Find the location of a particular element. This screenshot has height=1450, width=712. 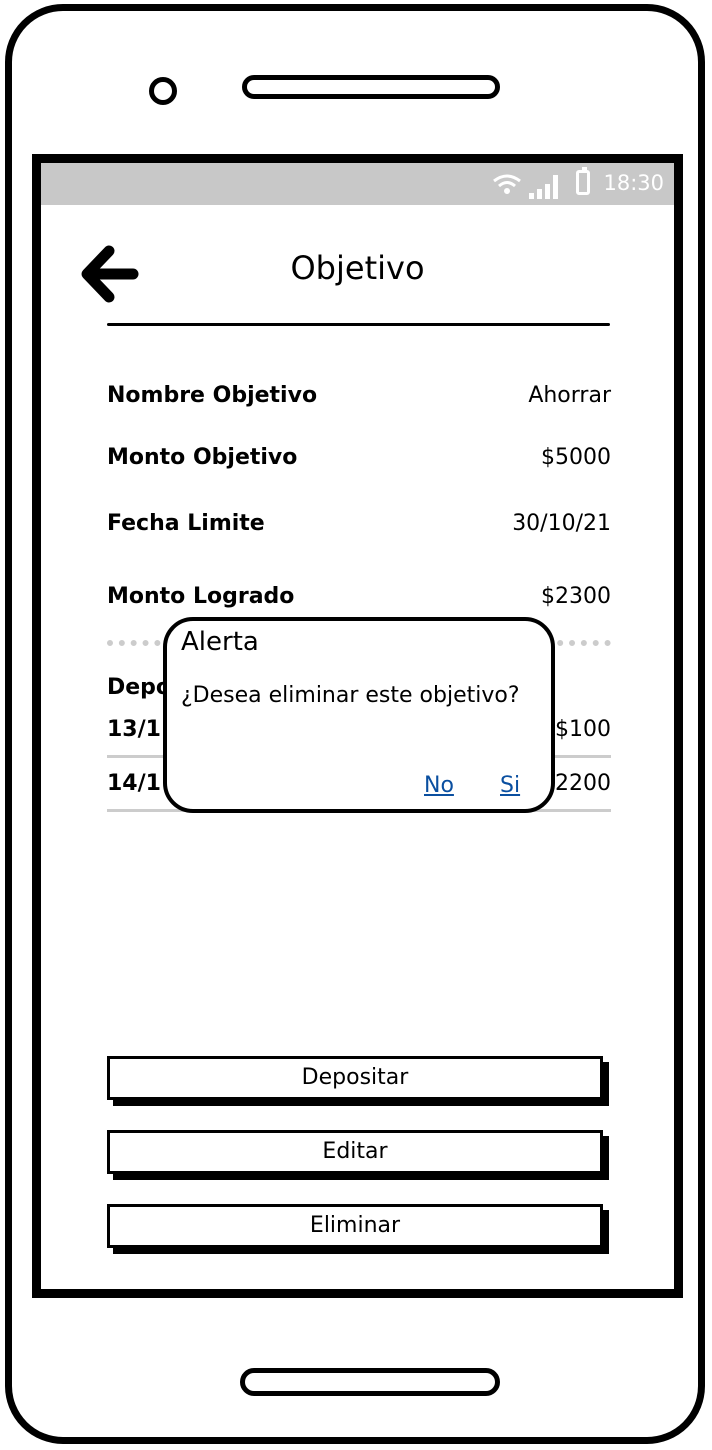

dialog-no-button: No is located at coordinates (439, 785).